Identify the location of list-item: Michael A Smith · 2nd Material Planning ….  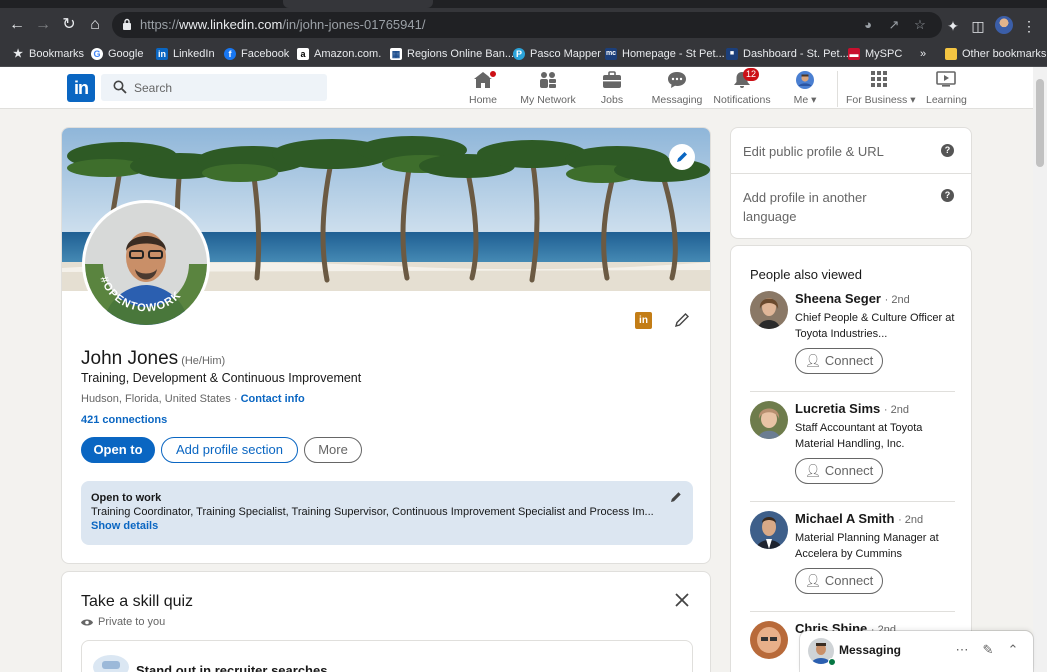
(852, 556).